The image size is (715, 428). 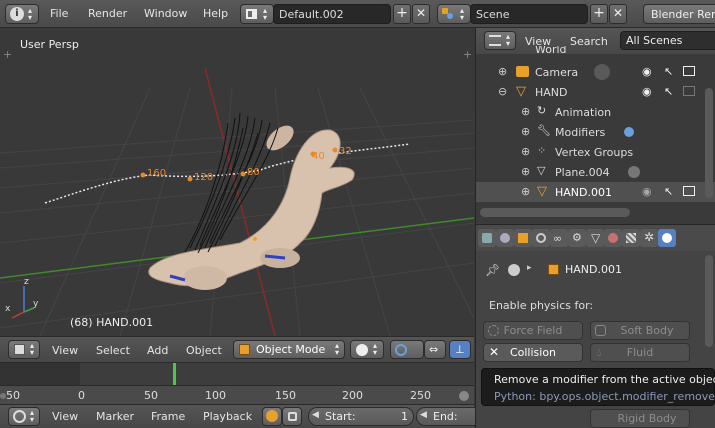 What do you see at coordinates (115, 416) in the screenshot?
I see `menu-marker: Marker` at bounding box center [115, 416].